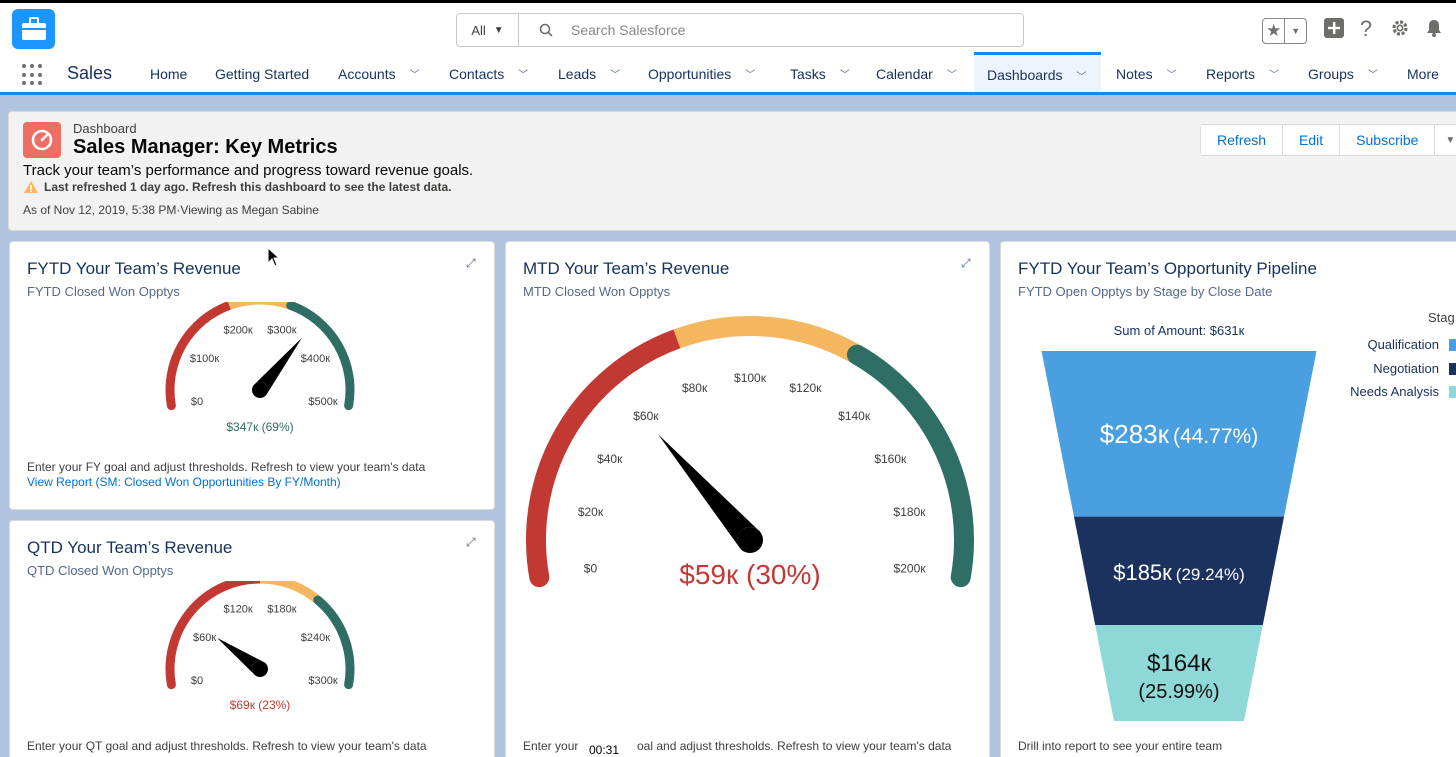 The image size is (1456, 757). I want to click on funnel-segment-label: $164к, so click(1179, 663).